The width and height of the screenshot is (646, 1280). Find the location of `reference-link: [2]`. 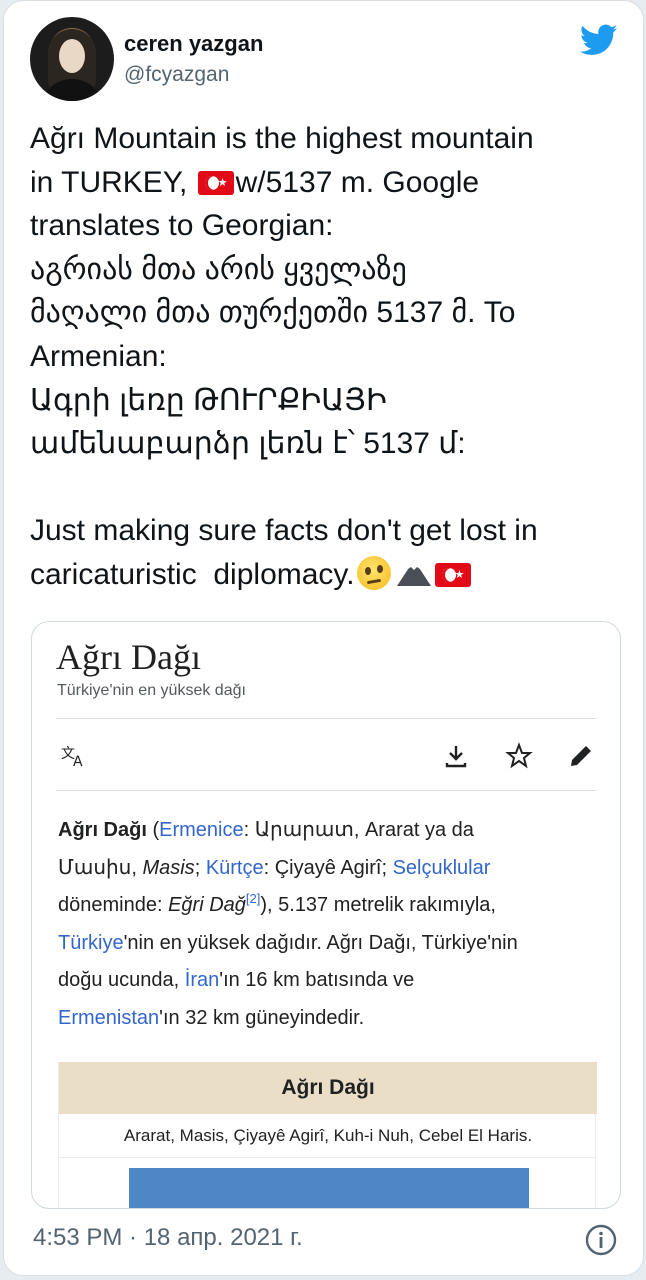

reference-link: [2] is located at coordinates (253, 898).